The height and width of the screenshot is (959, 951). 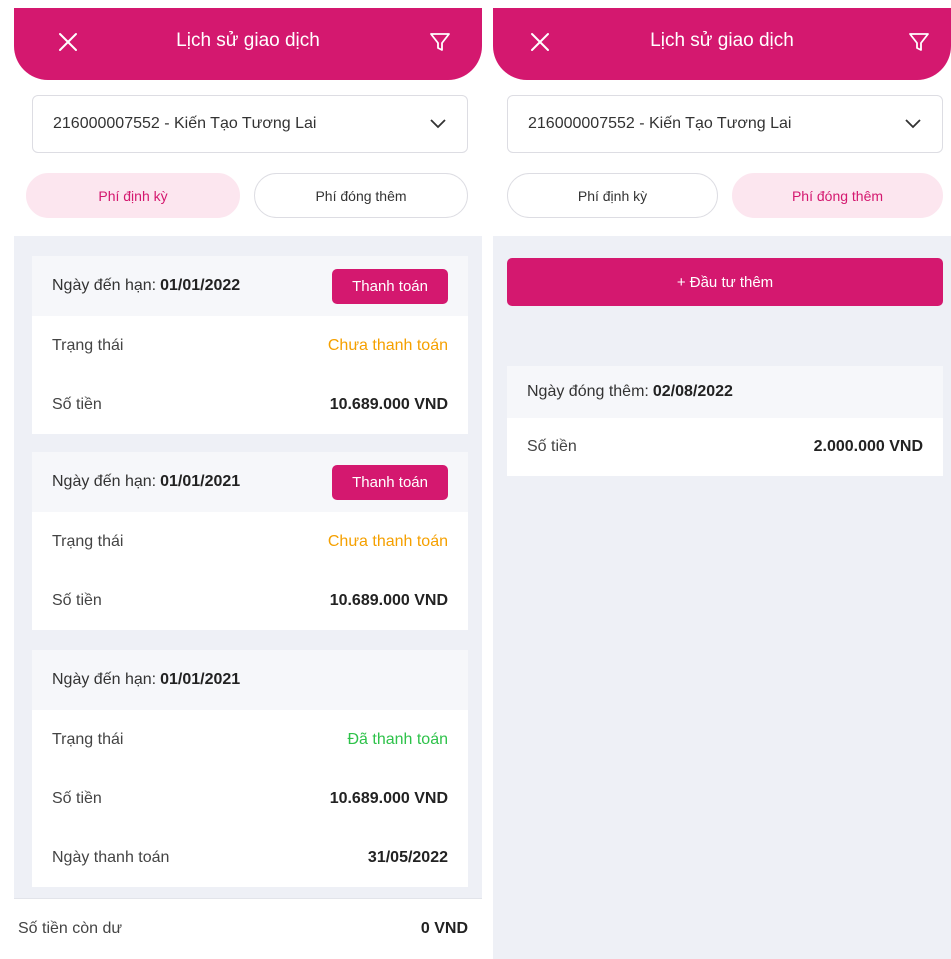 I want to click on payment-date-row: Ngày thanh toán 31/05/2022, so click(x=250, y=857).